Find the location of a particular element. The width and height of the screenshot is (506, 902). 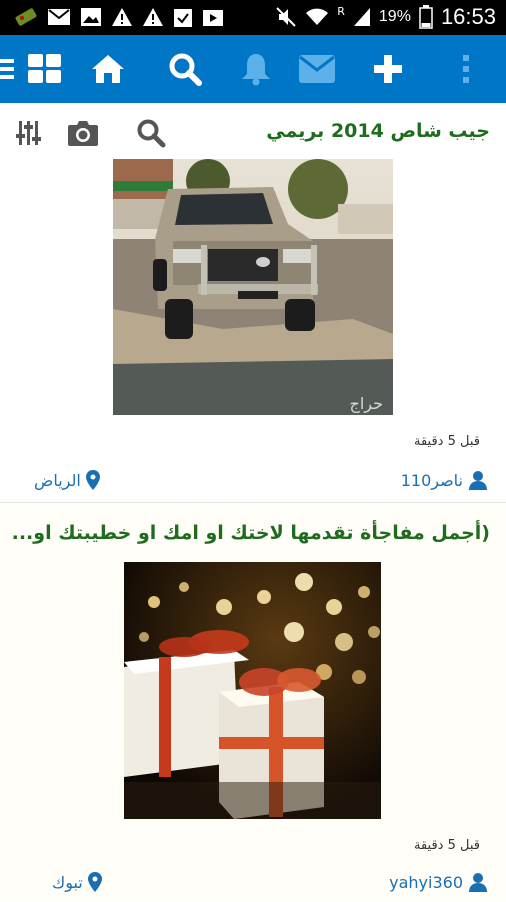

post-author: ناصر110 is located at coordinates (444, 480).